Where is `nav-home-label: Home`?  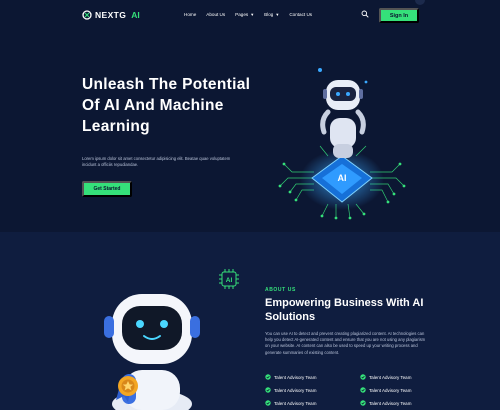 nav-home-label: Home is located at coordinates (190, 14).